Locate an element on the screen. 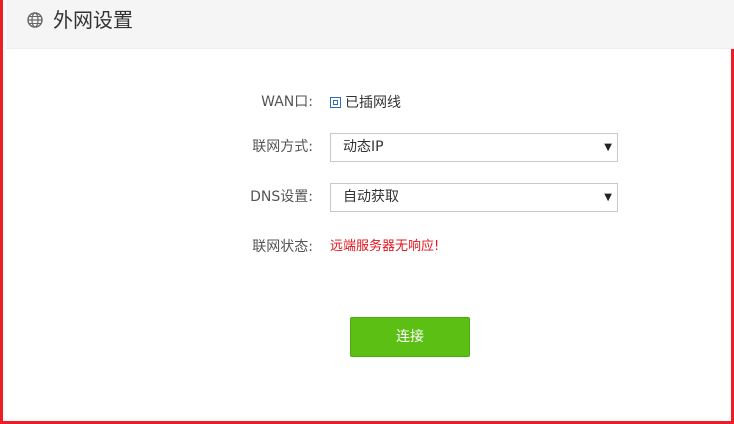 The height and width of the screenshot is (424, 734). net-status-message: 远端服务器无响应! is located at coordinates (385, 246).